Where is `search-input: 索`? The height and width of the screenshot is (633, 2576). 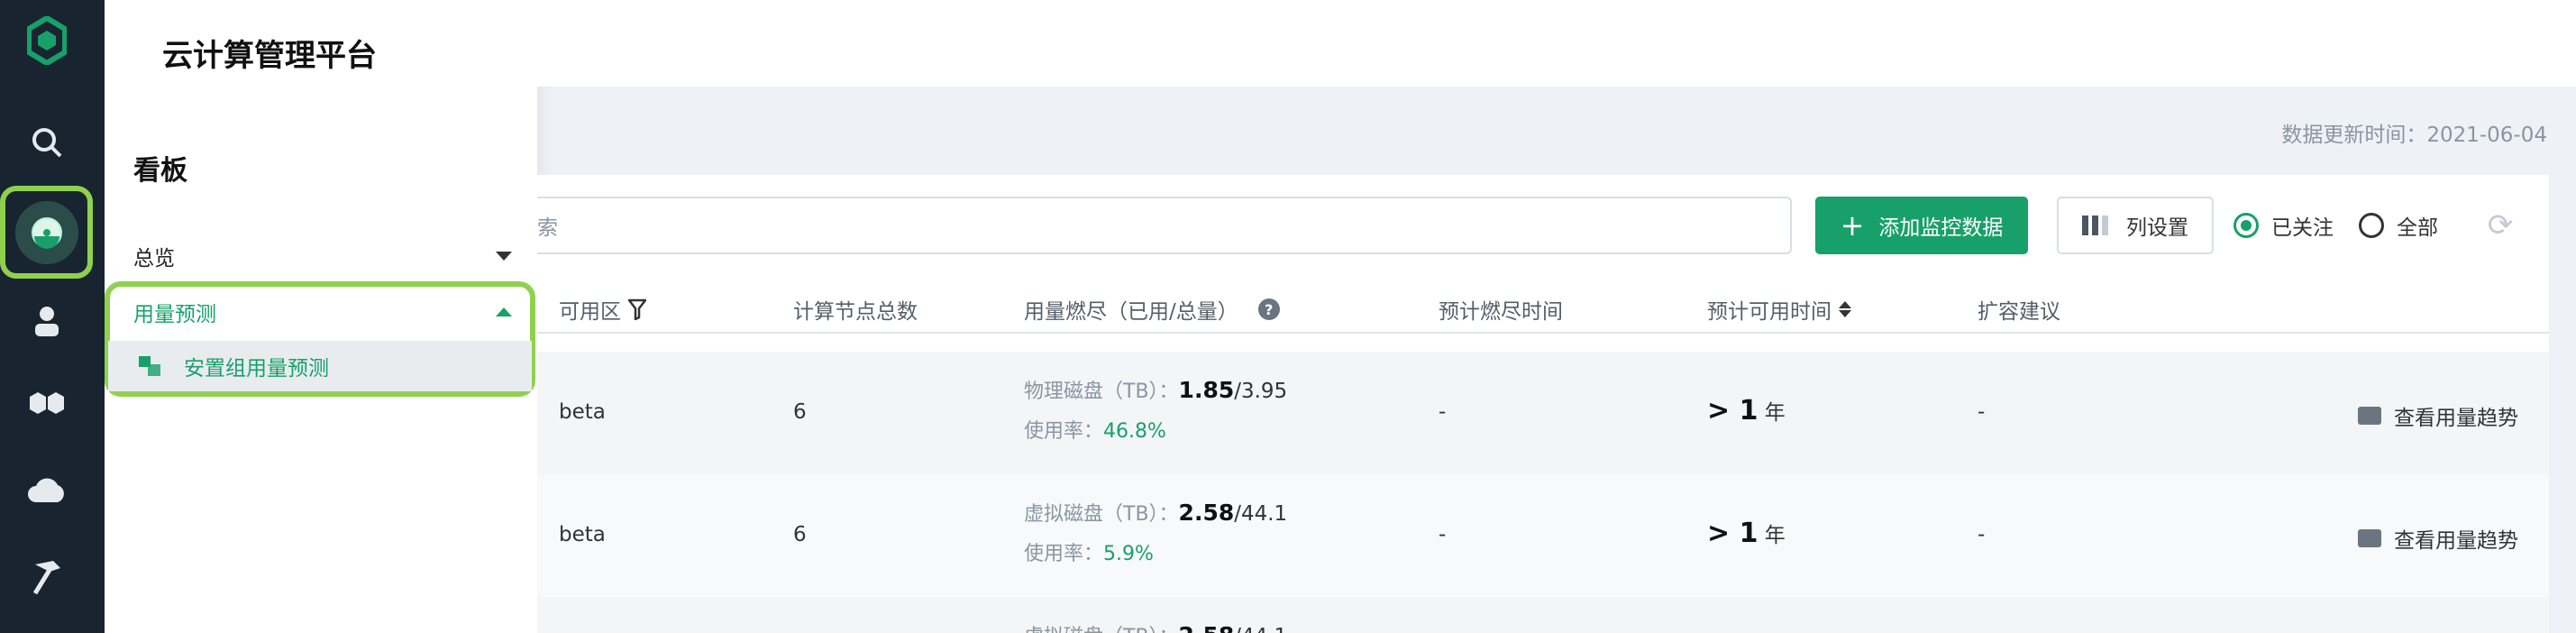
search-input: 索 is located at coordinates (1164, 225).